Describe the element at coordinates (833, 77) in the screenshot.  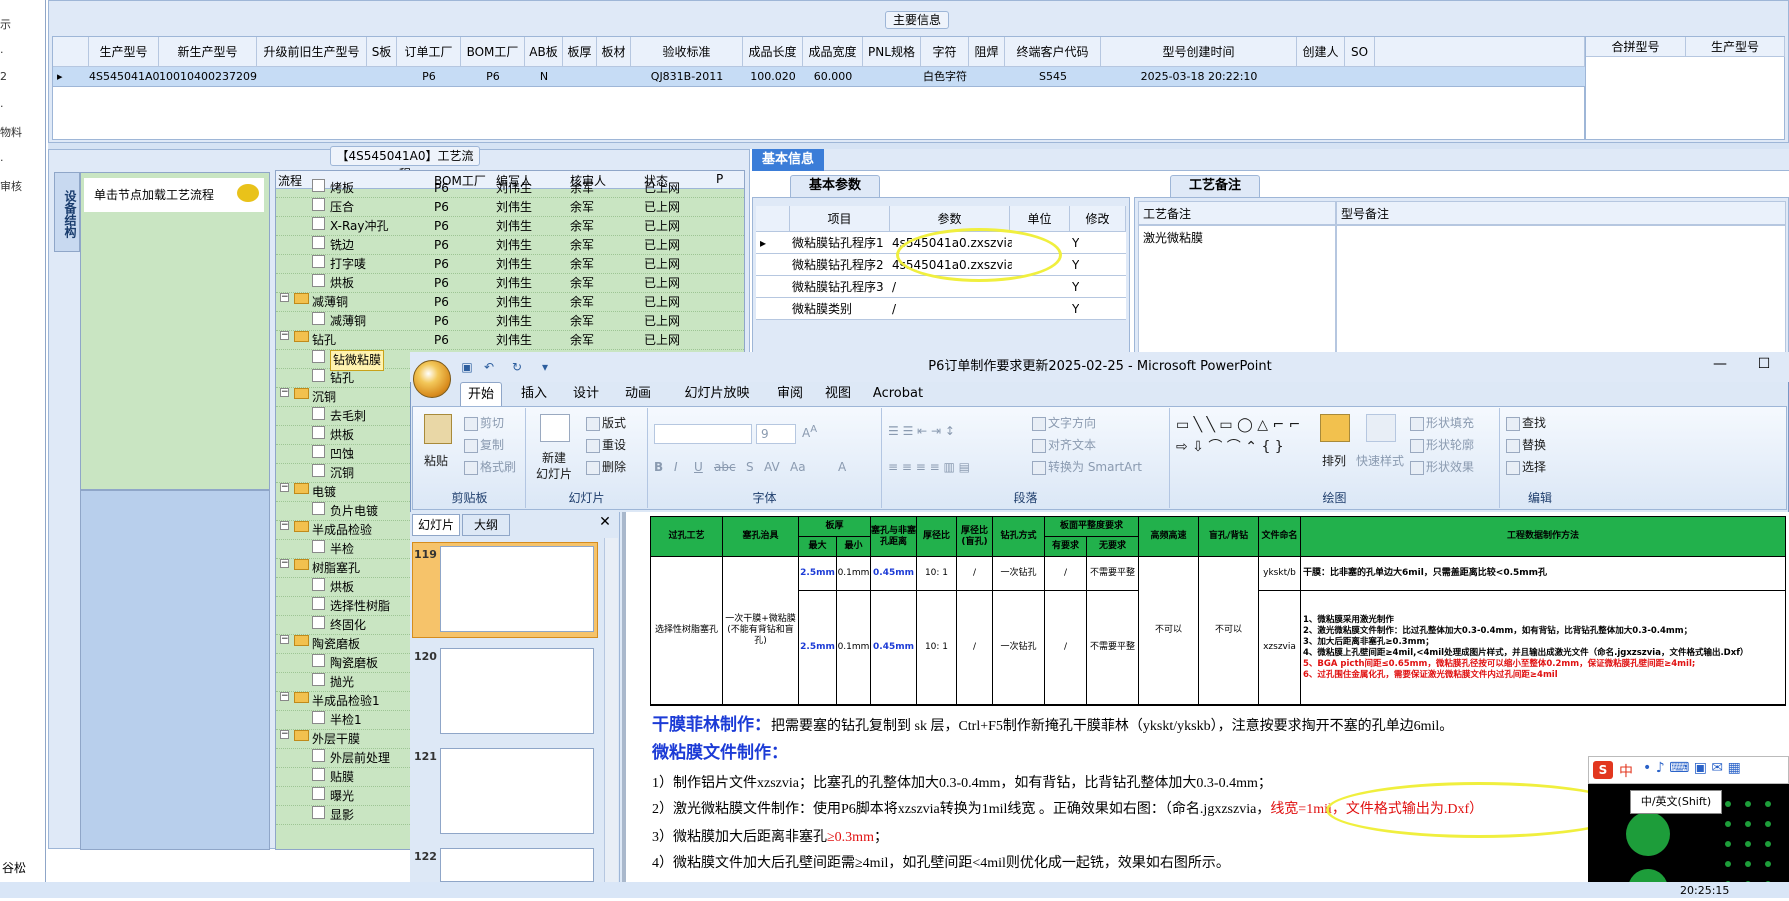
I see `cell: 60.000` at that location.